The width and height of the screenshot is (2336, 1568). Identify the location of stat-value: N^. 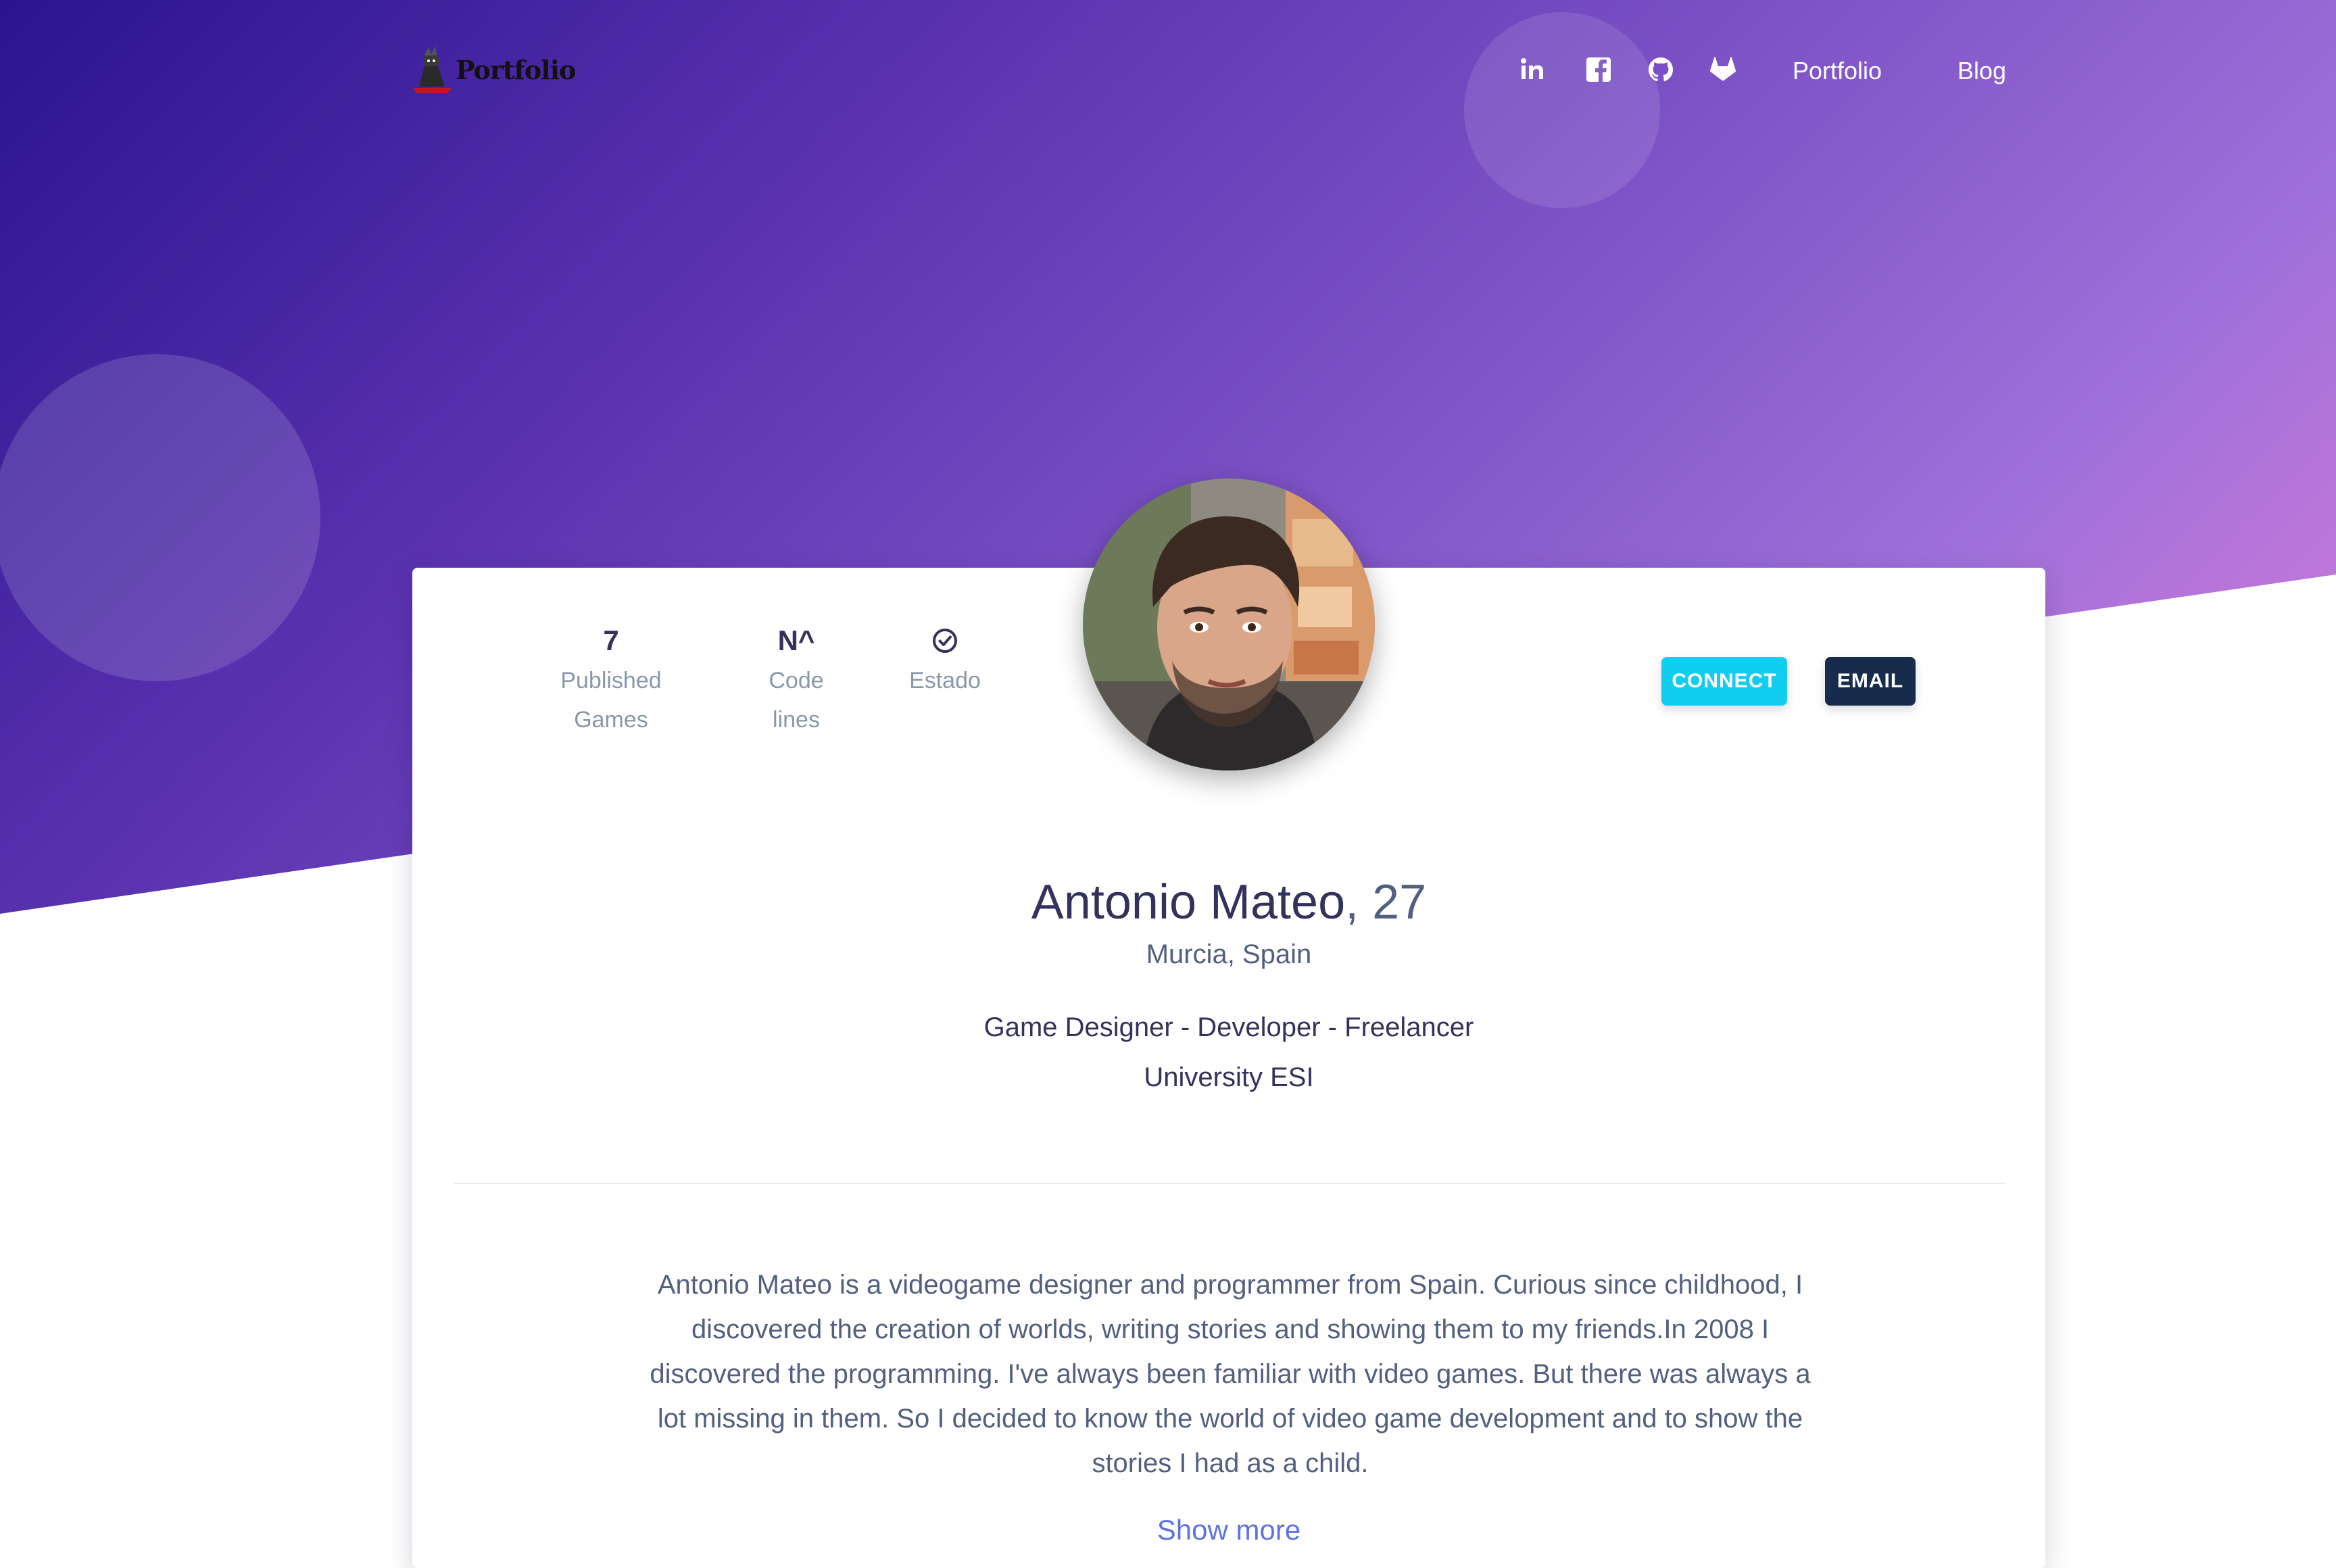
(796, 640).